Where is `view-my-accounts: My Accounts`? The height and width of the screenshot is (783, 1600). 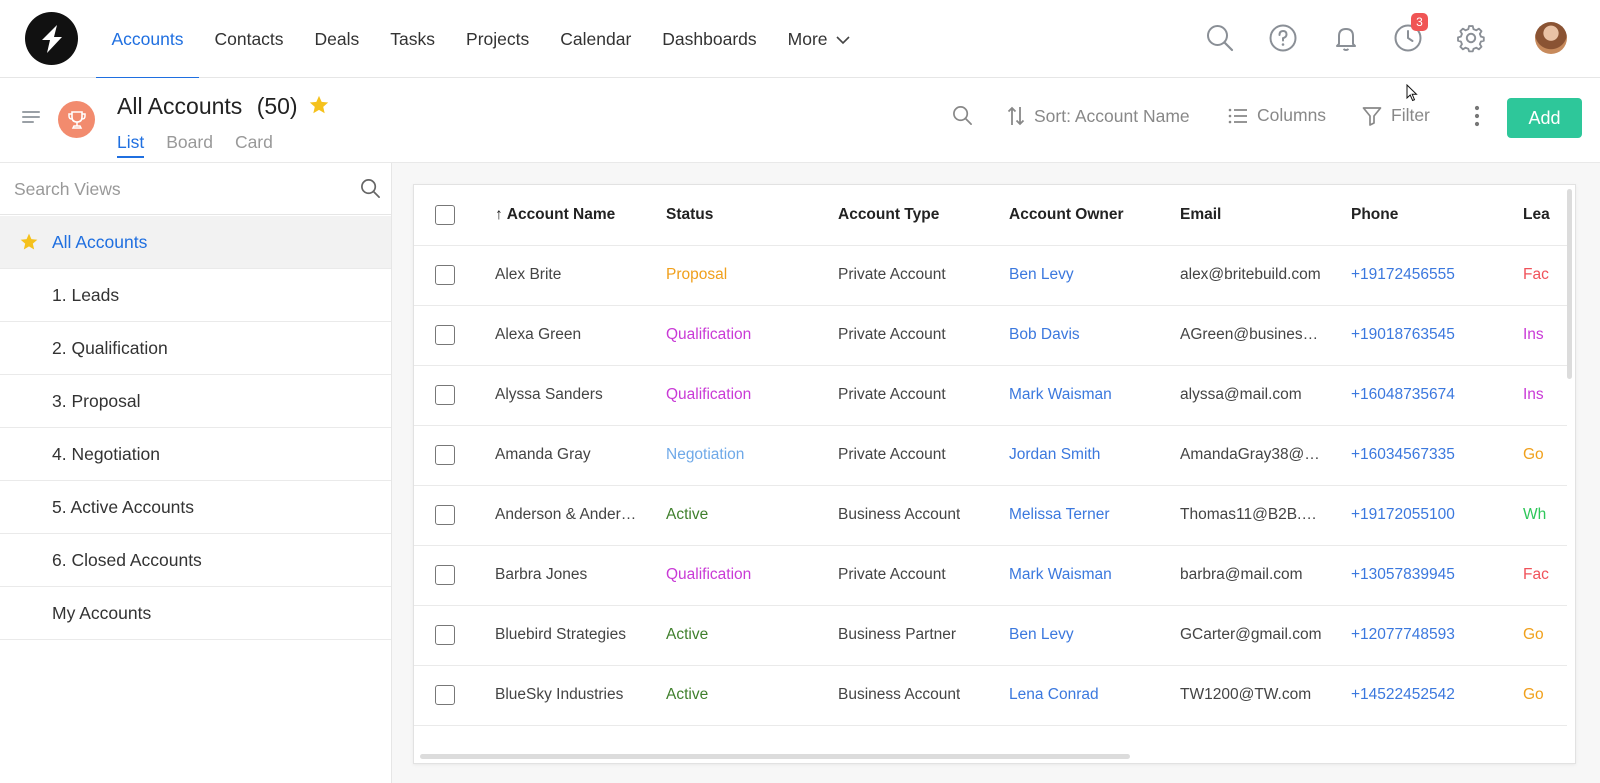
view-my-accounts: My Accounts is located at coordinates (195, 613).